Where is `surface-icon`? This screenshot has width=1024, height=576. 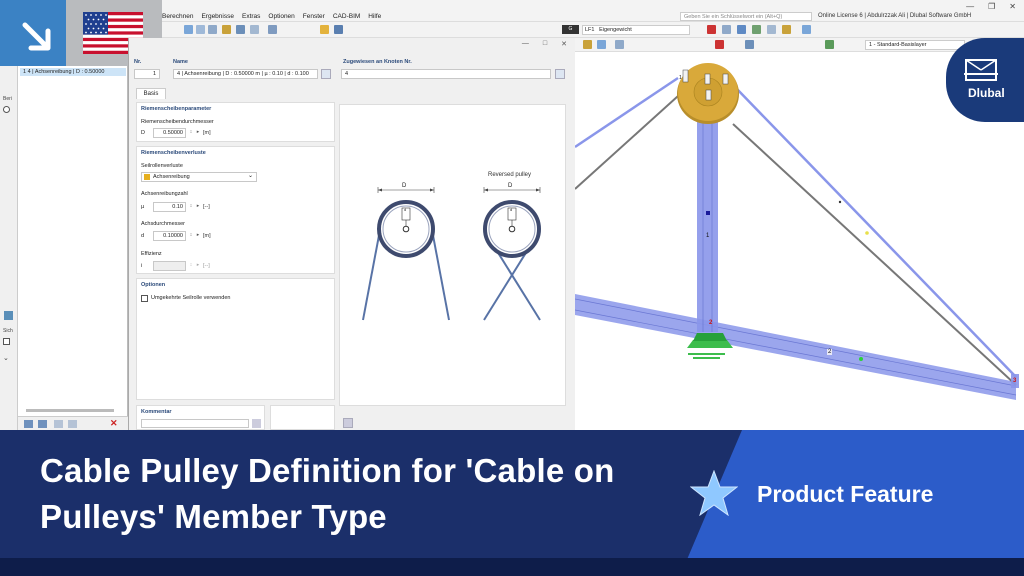 surface-icon is located at coordinates (254, 29).